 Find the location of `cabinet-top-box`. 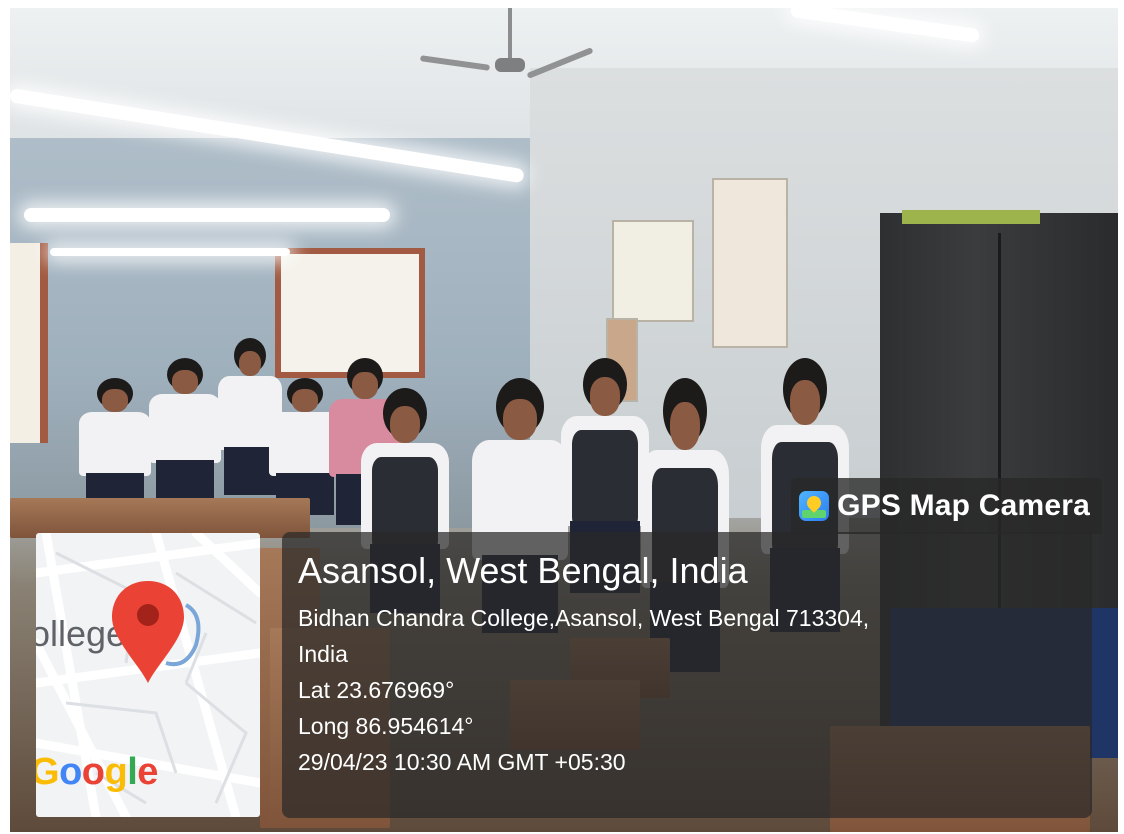

cabinet-top-box is located at coordinates (971, 217).